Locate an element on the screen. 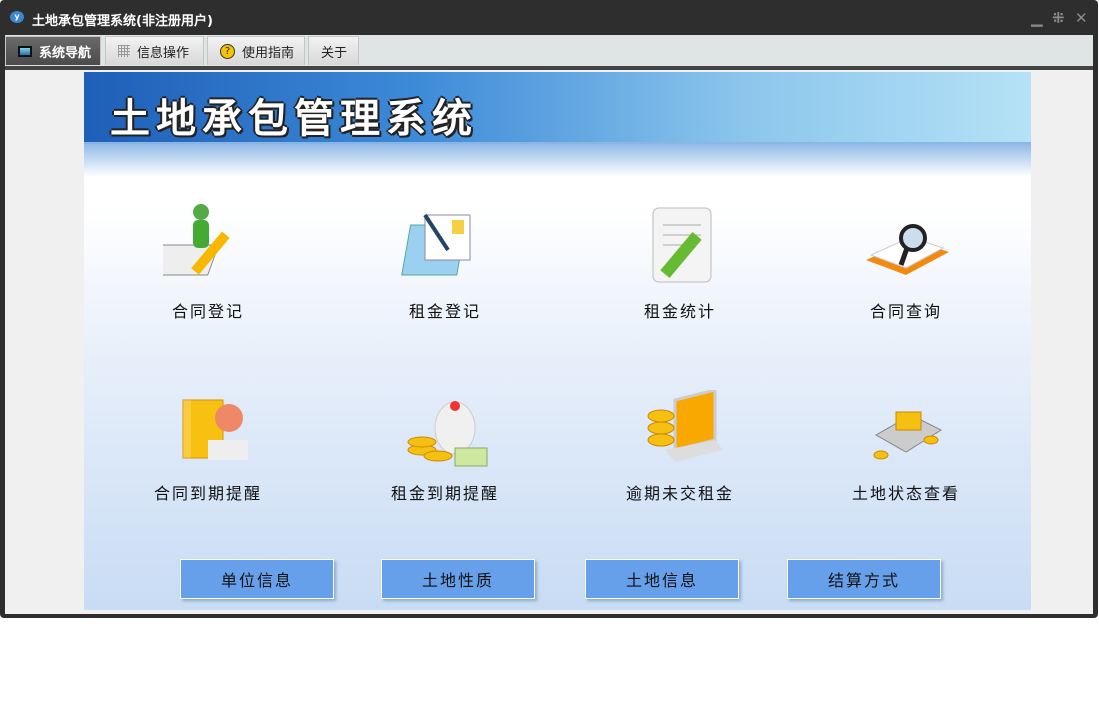  module-label: 租金统计 is located at coordinates (679, 311).